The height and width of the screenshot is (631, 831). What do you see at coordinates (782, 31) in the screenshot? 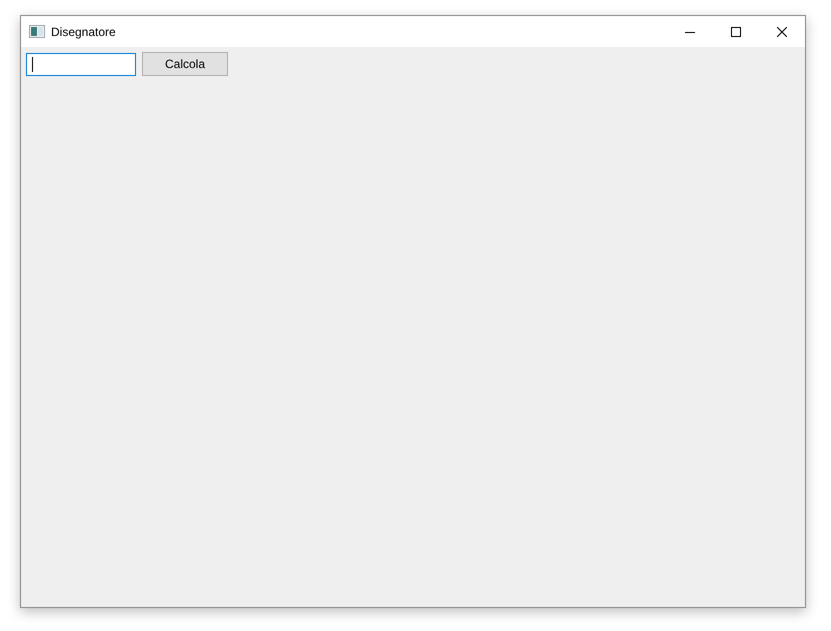
I see `close-icon` at bounding box center [782, 31].